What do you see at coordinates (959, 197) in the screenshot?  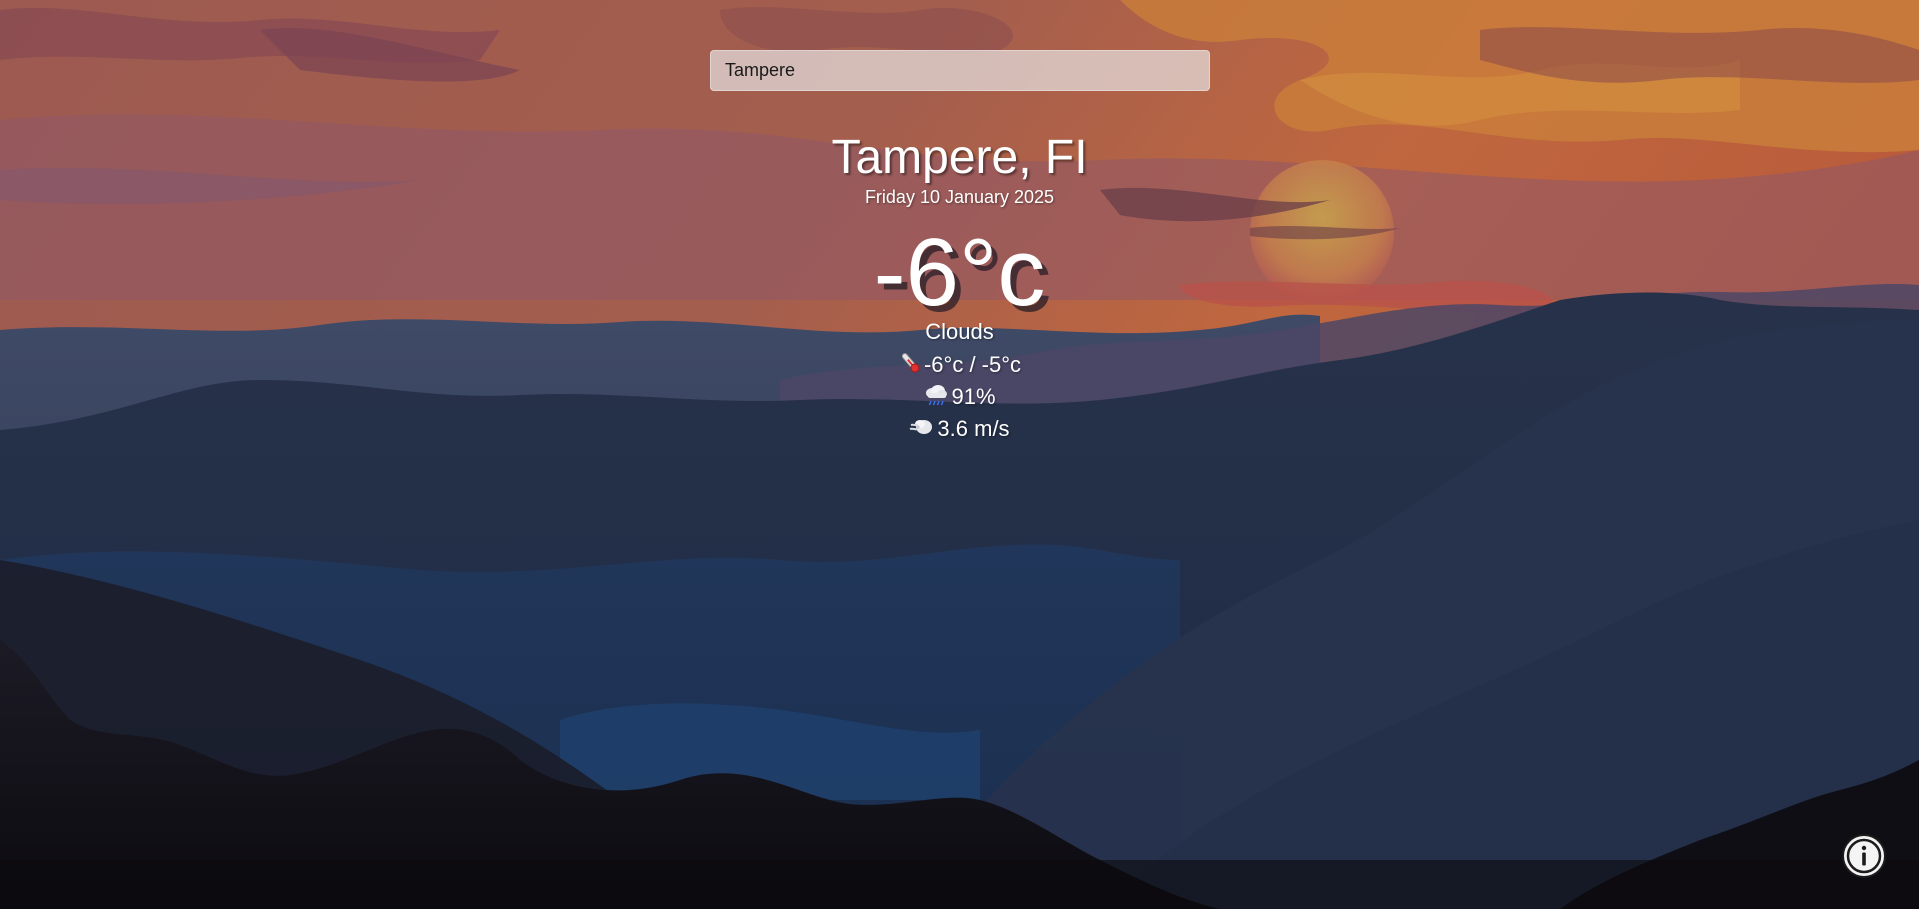 I see `current-date: Friday 10 January 2025` at bounding box center [959, 197].